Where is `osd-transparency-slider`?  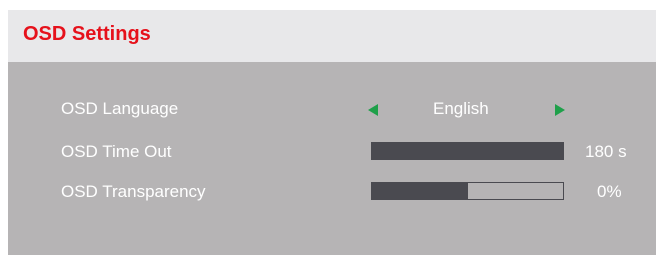 osd-transparency-slider is located at coordinates (467, 191).